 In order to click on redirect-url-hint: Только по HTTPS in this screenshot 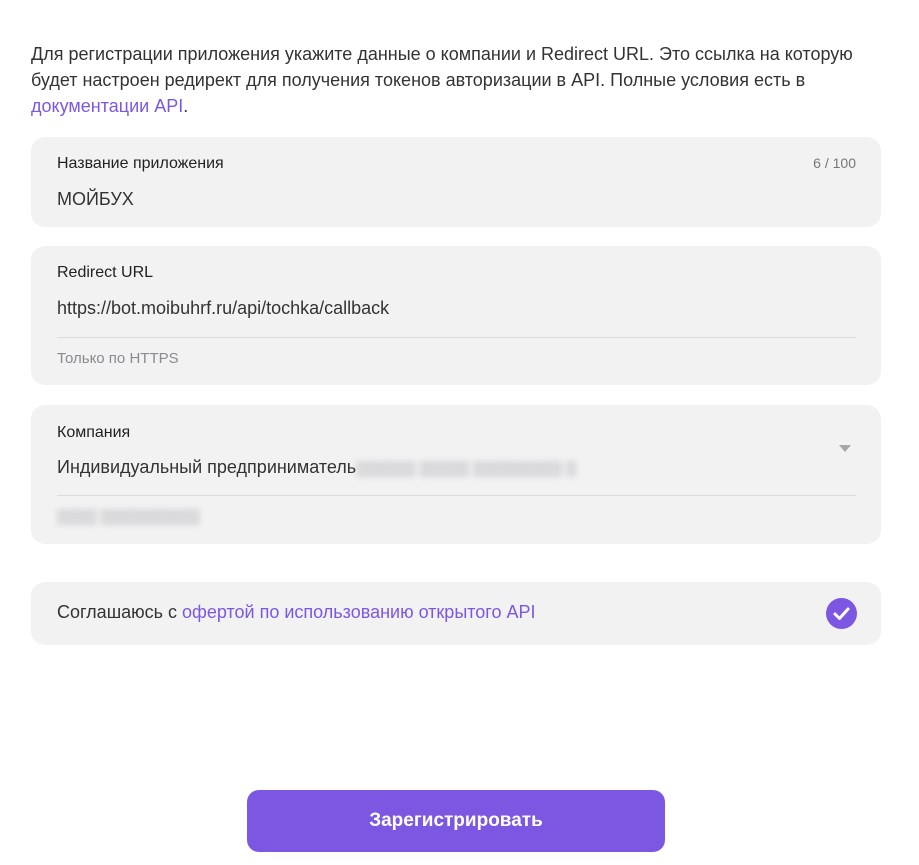, I will do `click(118, 358)`.